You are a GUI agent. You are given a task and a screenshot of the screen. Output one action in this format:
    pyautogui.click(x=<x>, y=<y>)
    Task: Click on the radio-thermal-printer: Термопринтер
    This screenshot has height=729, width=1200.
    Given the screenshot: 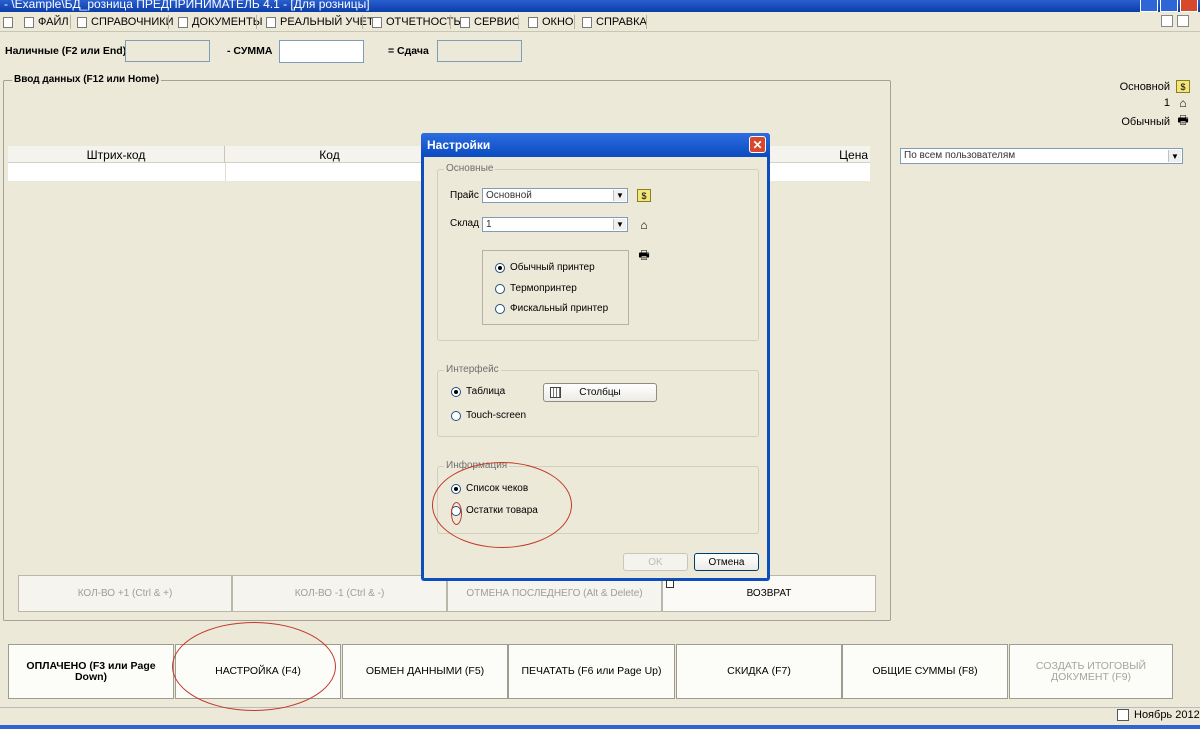 What is the action you would take?
    pyautogui.click(x=536, y=288)
    